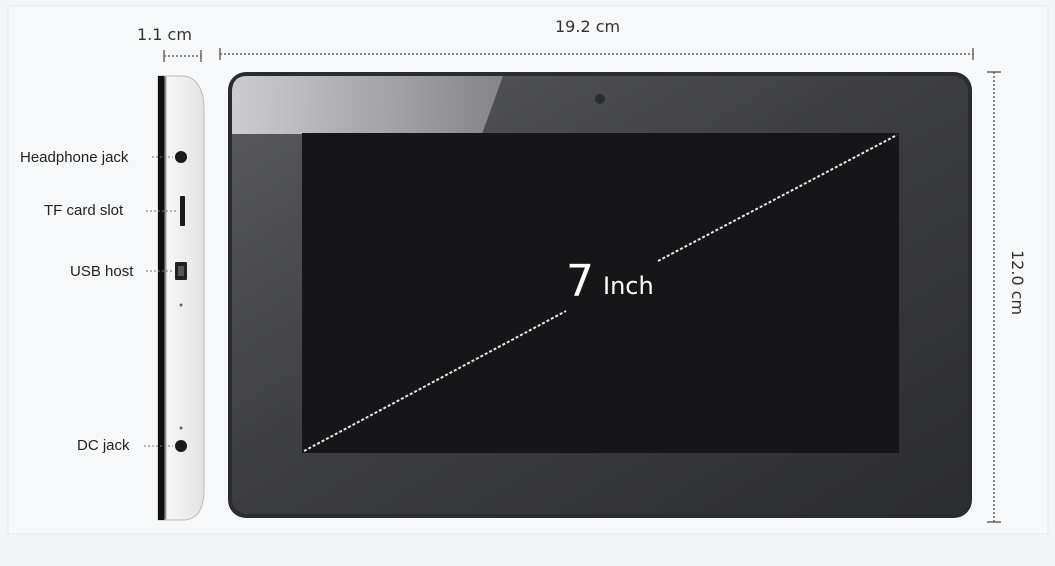 The height and width of the screenshot is (566, 1055). What do you see at coordinates (181, 446) in the screenshot?
I see `dc-port-icon` at bounding box center [181, 446].